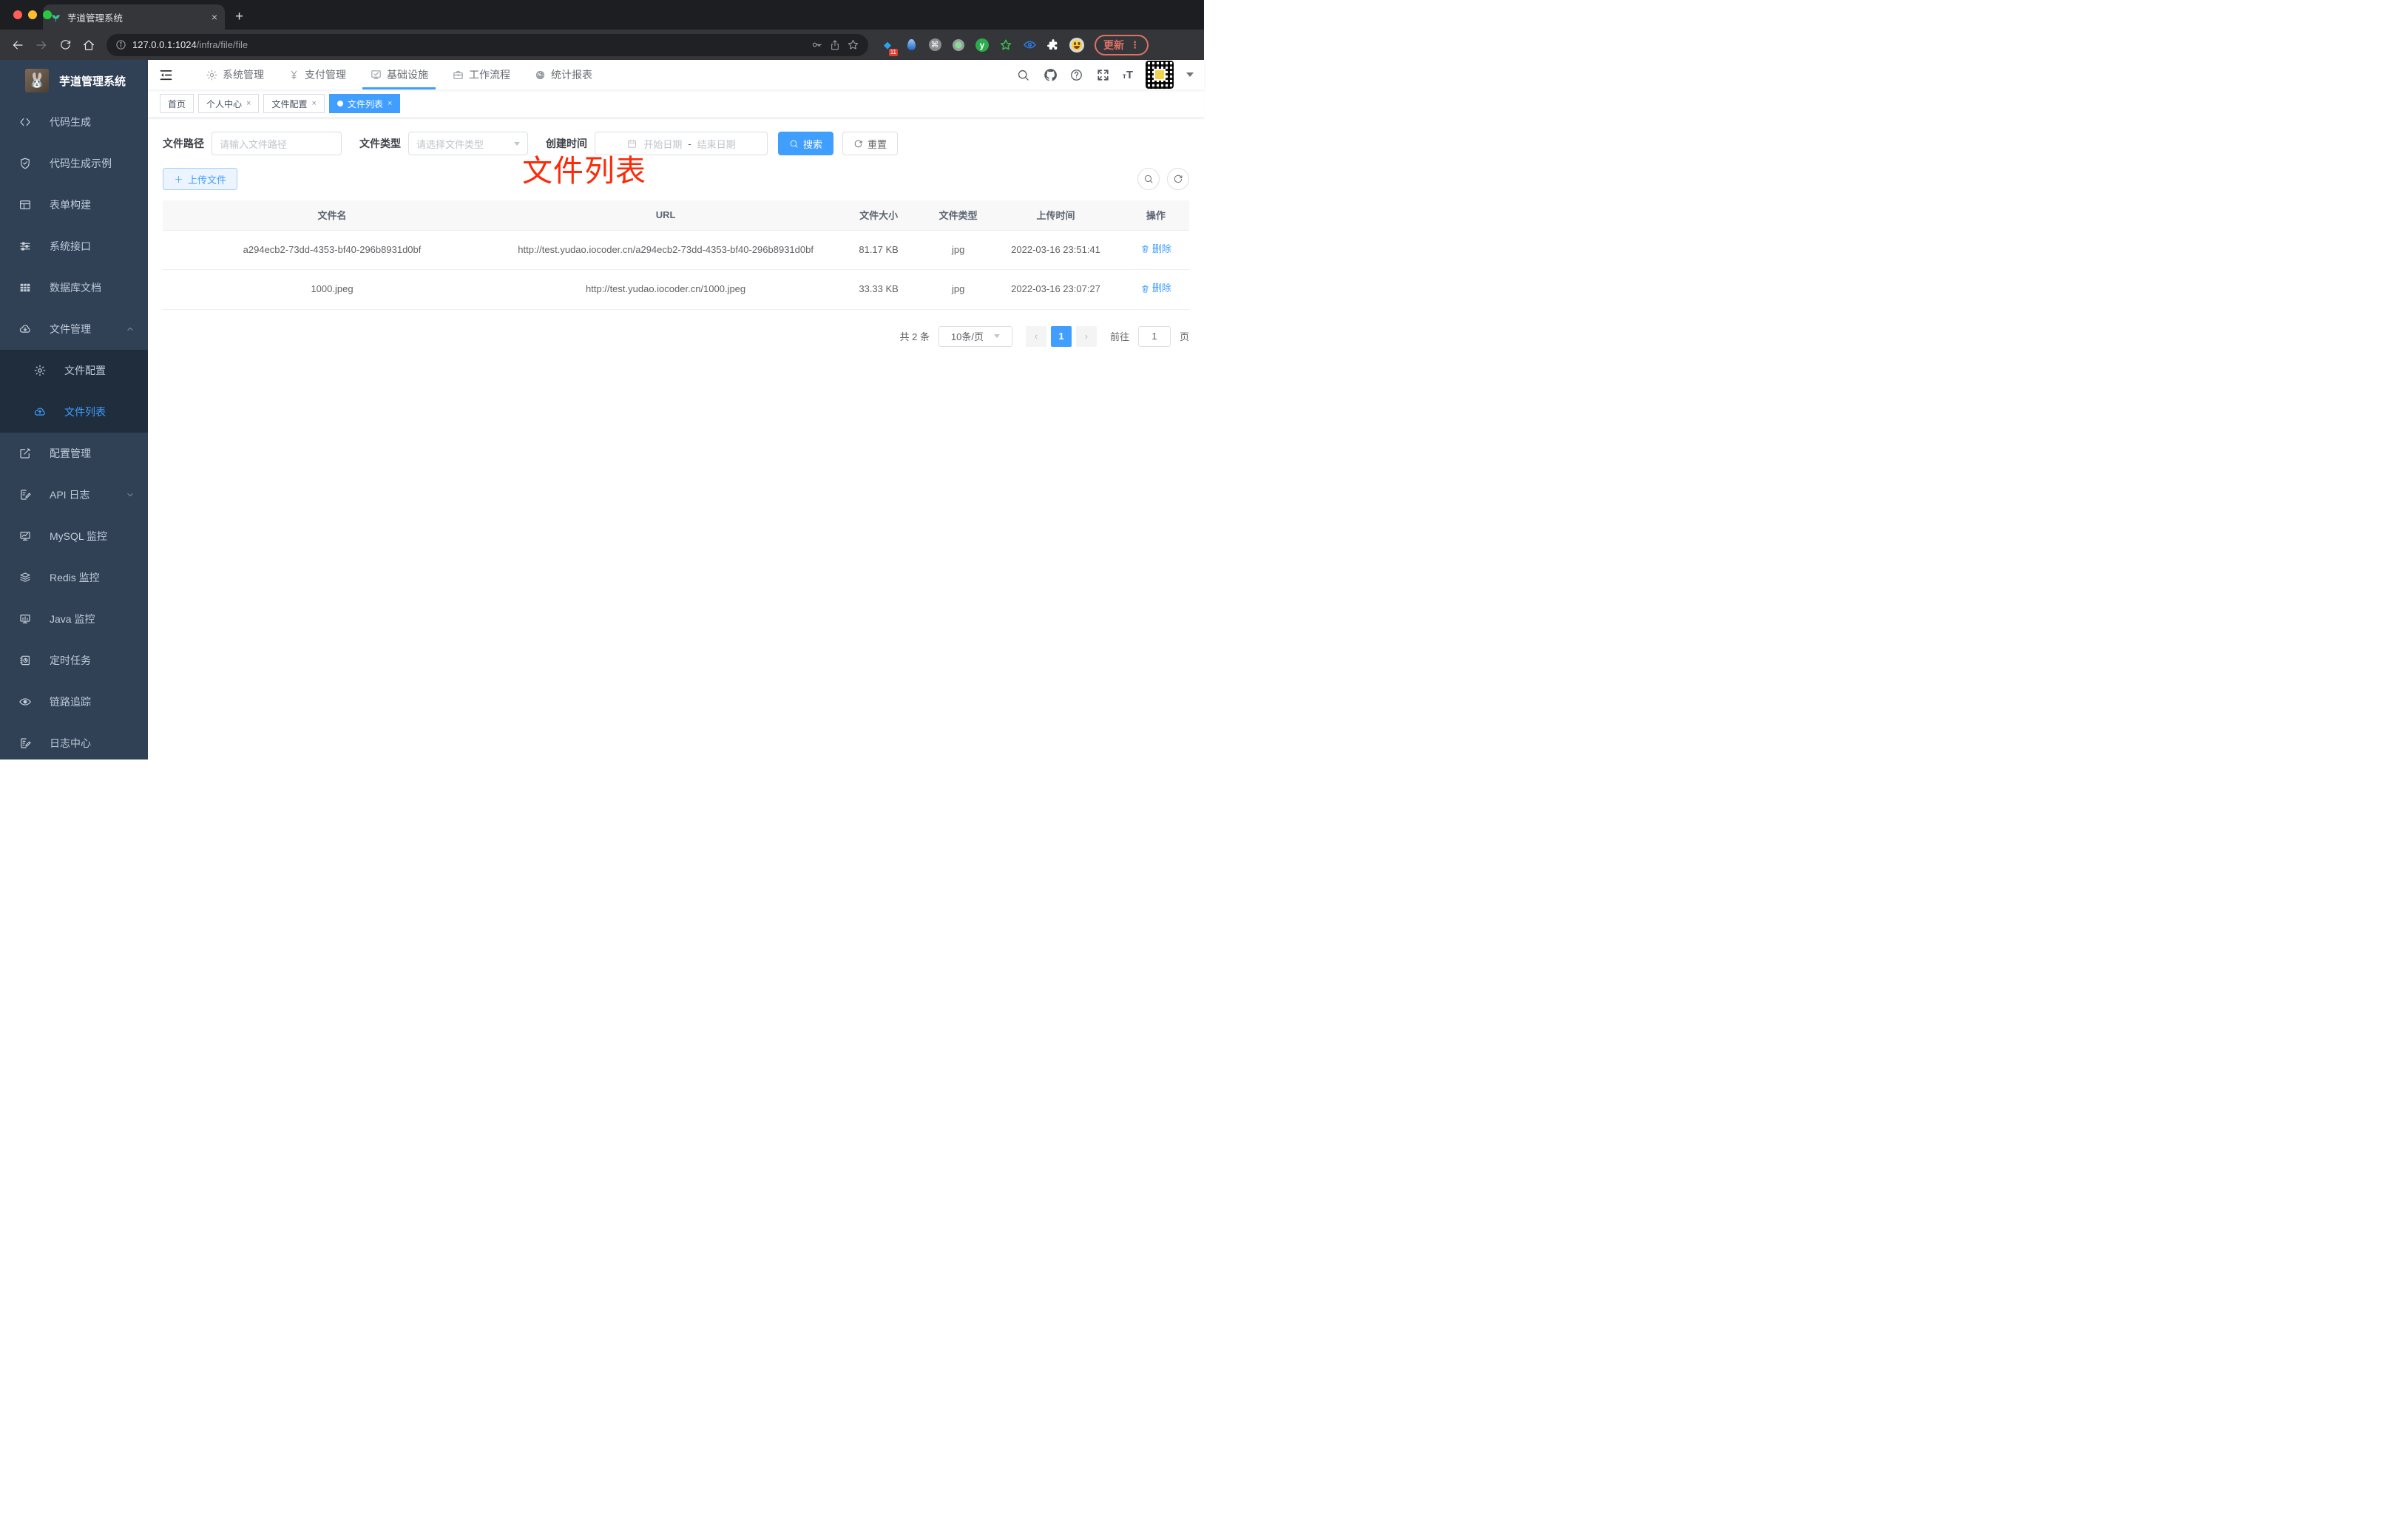  I want to click on browser-update-button: 更新 ⋮, so click(1122, 44).